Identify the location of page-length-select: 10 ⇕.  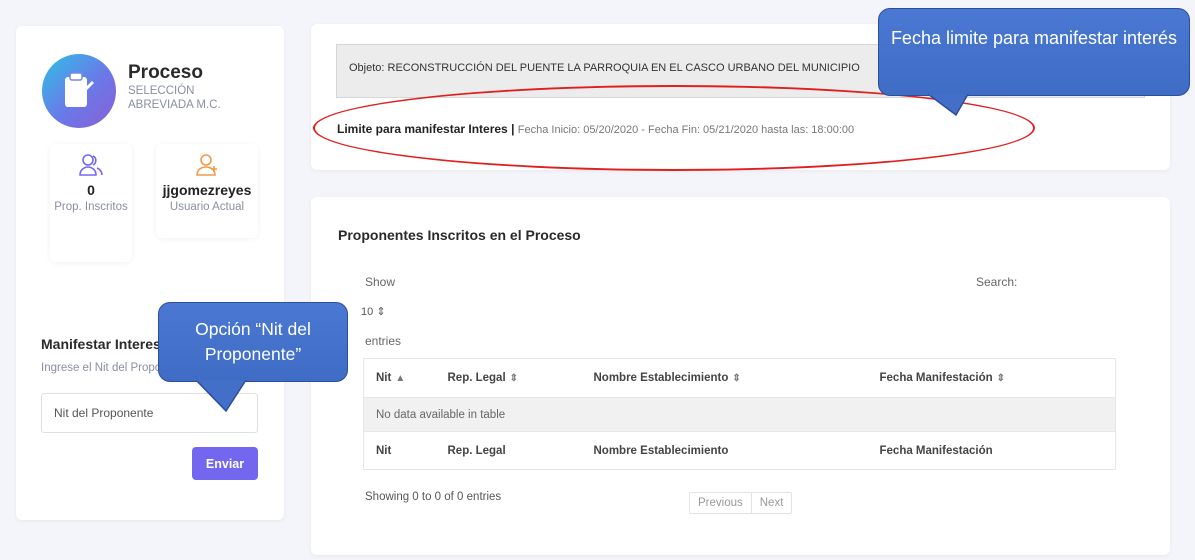
(373, 311).